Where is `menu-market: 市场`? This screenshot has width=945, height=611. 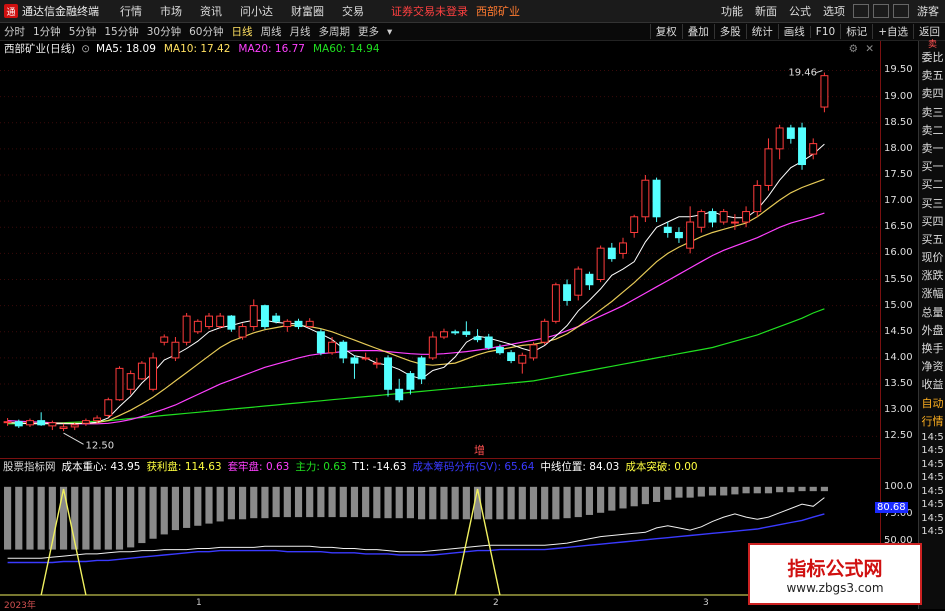 menu-market: 市场 is located at coordinates (171, 11).